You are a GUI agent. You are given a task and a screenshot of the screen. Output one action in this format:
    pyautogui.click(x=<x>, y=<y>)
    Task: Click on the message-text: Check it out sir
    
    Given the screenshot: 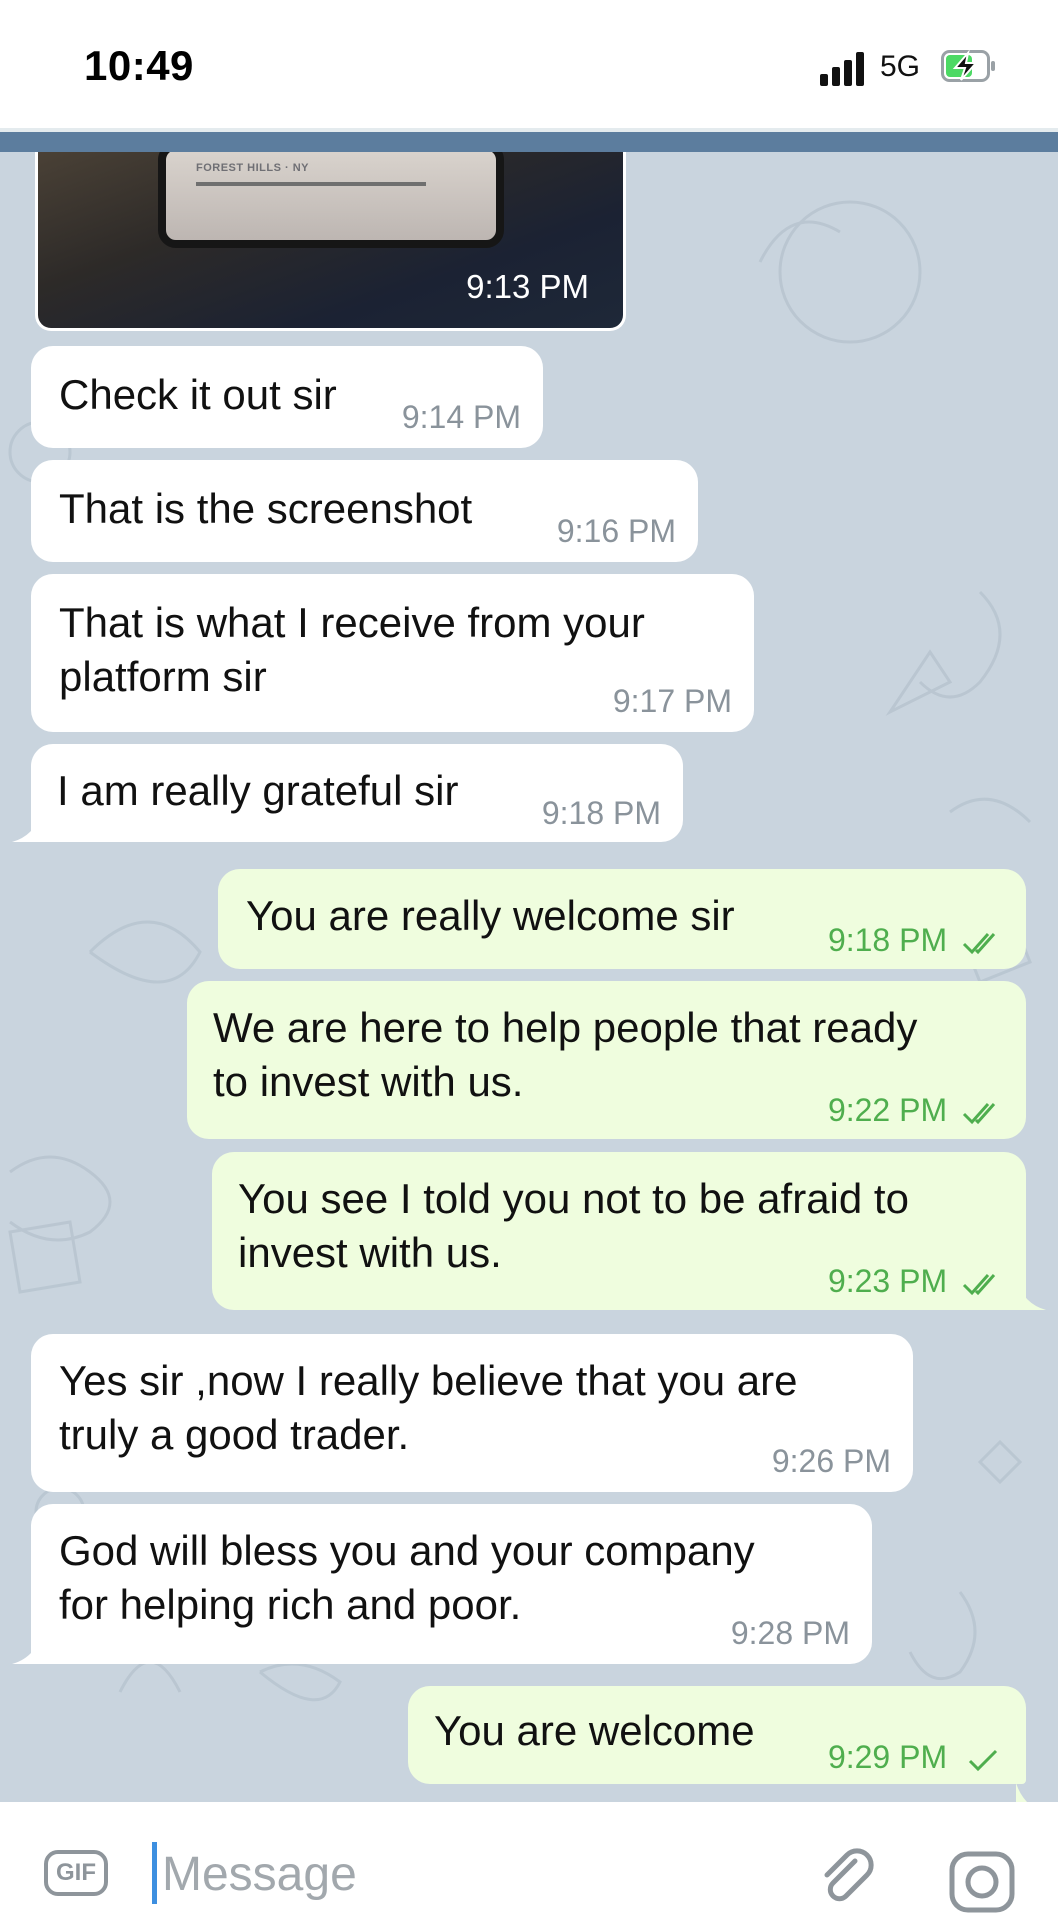 What is the action you would take?
    pyautogui.click(x=198, y=394)
    